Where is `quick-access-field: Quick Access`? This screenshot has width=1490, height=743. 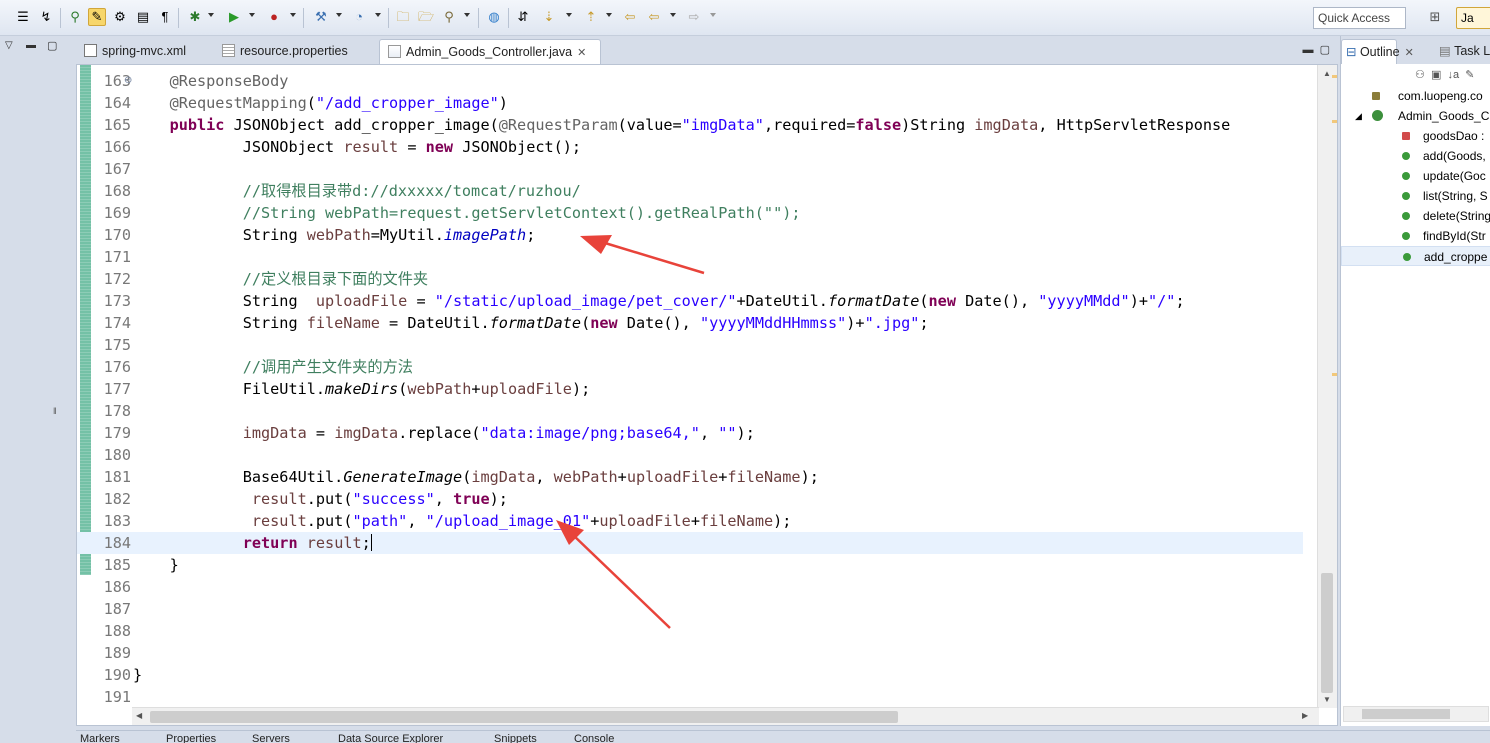
quick-access-field: Quick Access is located at coordinates (1359, 18).